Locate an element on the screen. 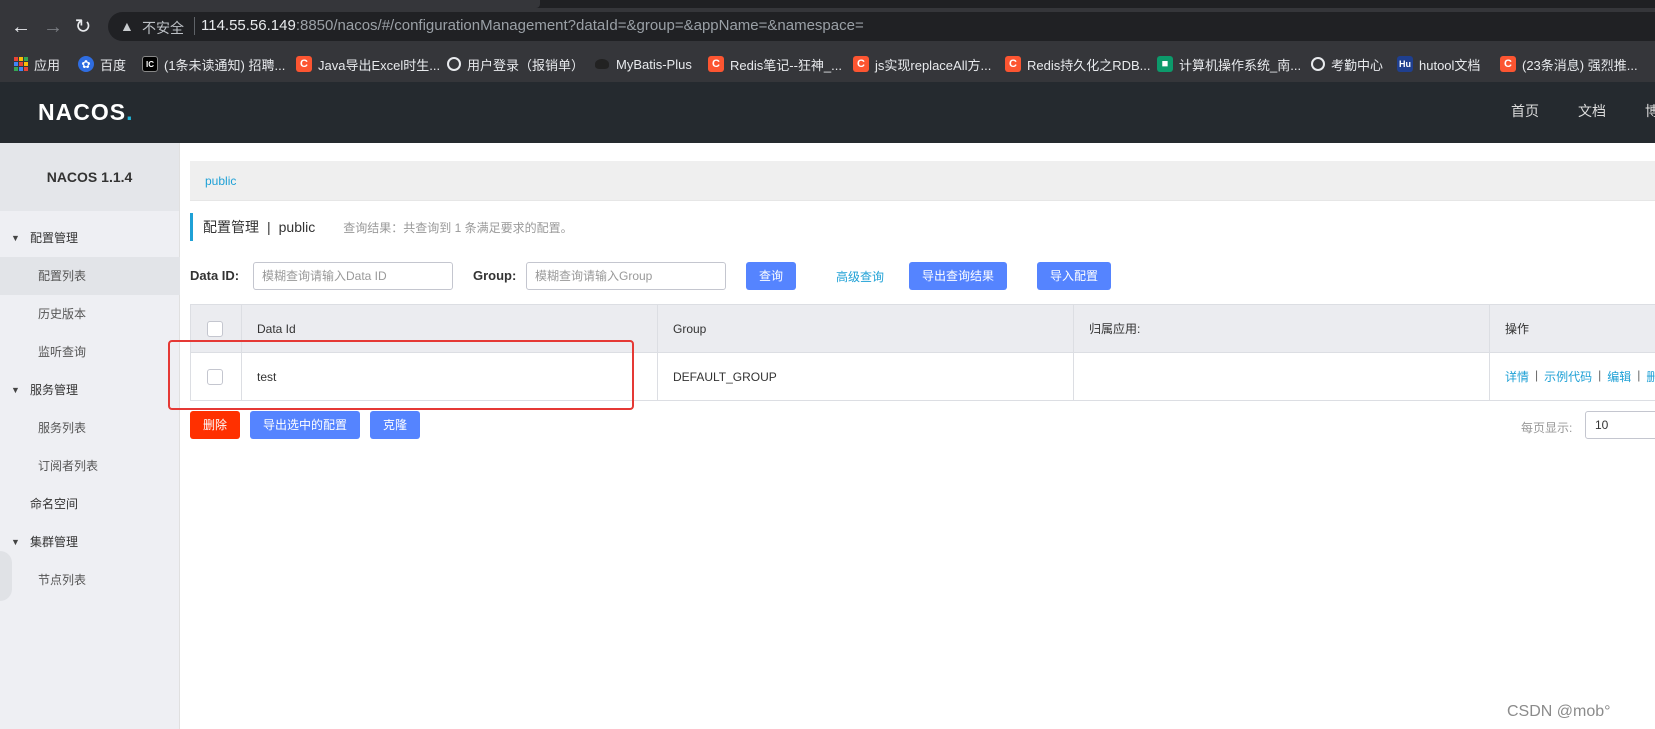  header-group: Group is located at coordinates (866, 328).